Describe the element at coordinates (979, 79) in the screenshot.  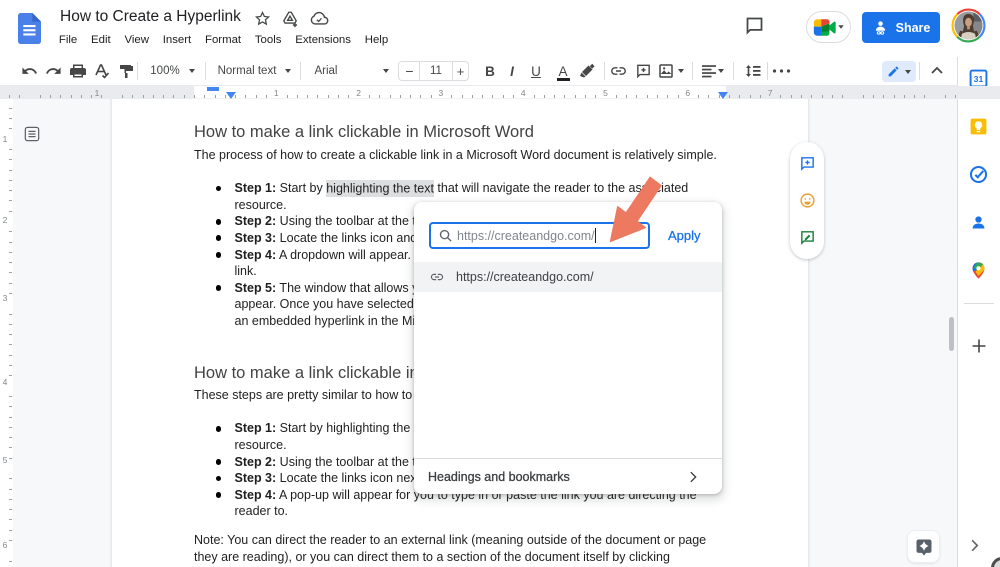
I see `svg-text: 31` at that location.